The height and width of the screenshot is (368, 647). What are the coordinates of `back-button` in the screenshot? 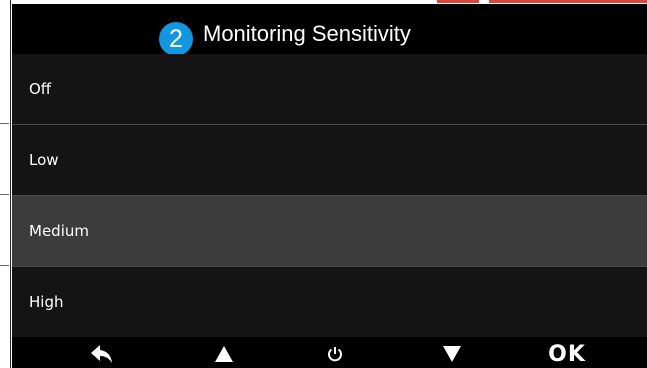 It's located at (102, 354).